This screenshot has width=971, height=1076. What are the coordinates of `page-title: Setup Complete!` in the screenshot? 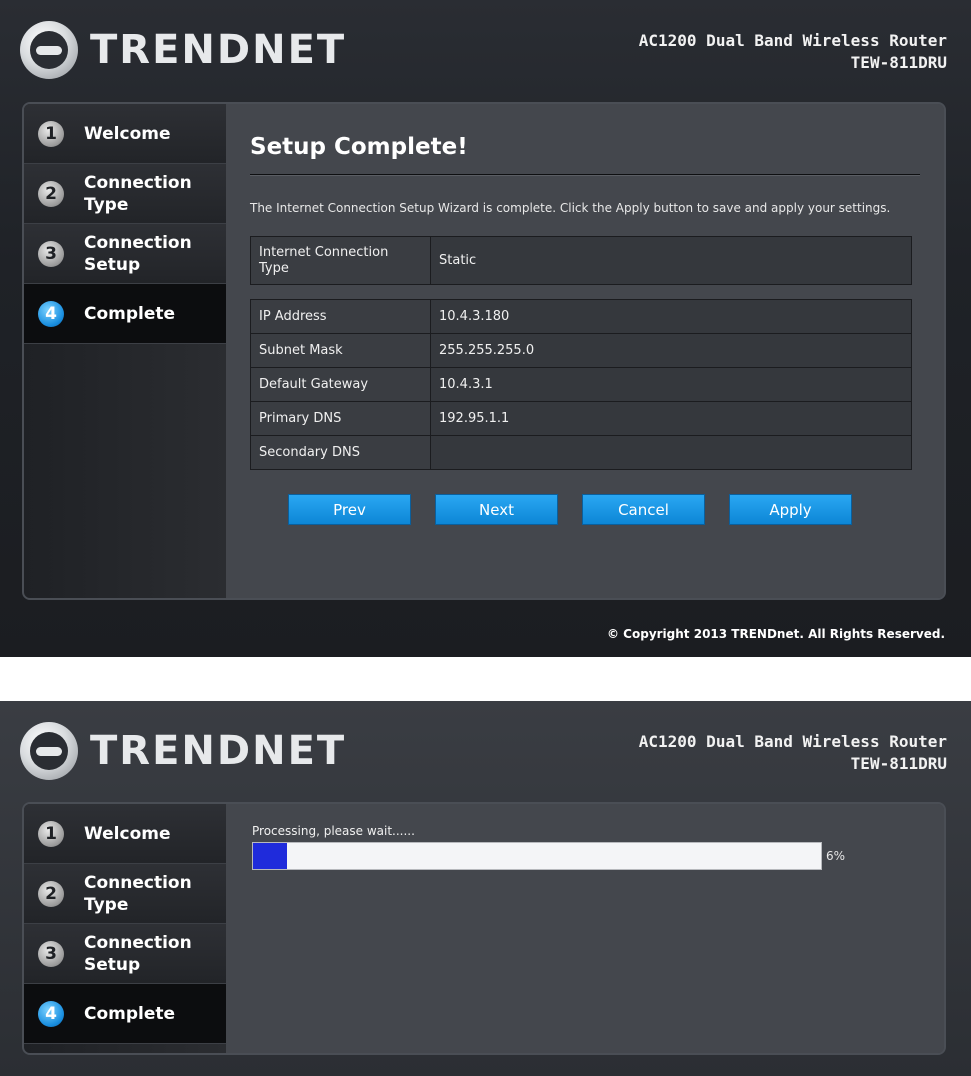 It's located at (359, 147).